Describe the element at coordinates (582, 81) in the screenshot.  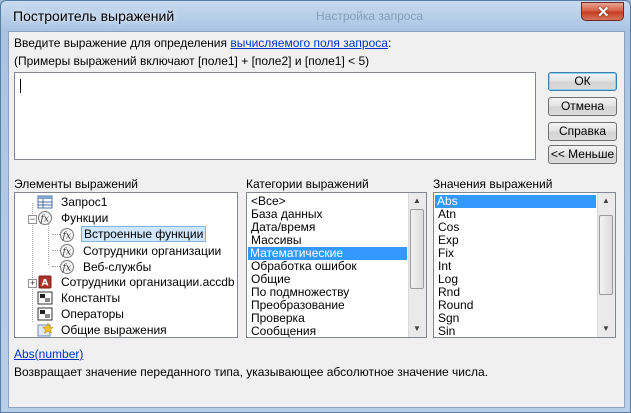
I see `ok-button: ОК` at that location.